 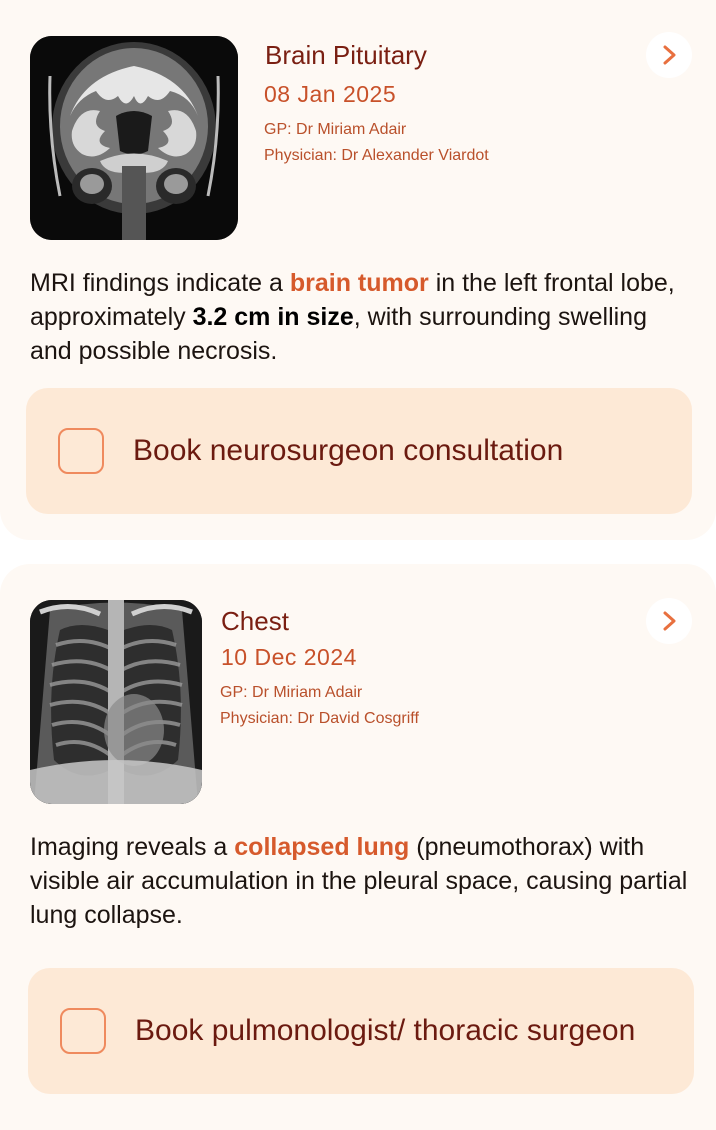 I want to click on desc-highlight: collapsed lung, so click(x=322, y=847).